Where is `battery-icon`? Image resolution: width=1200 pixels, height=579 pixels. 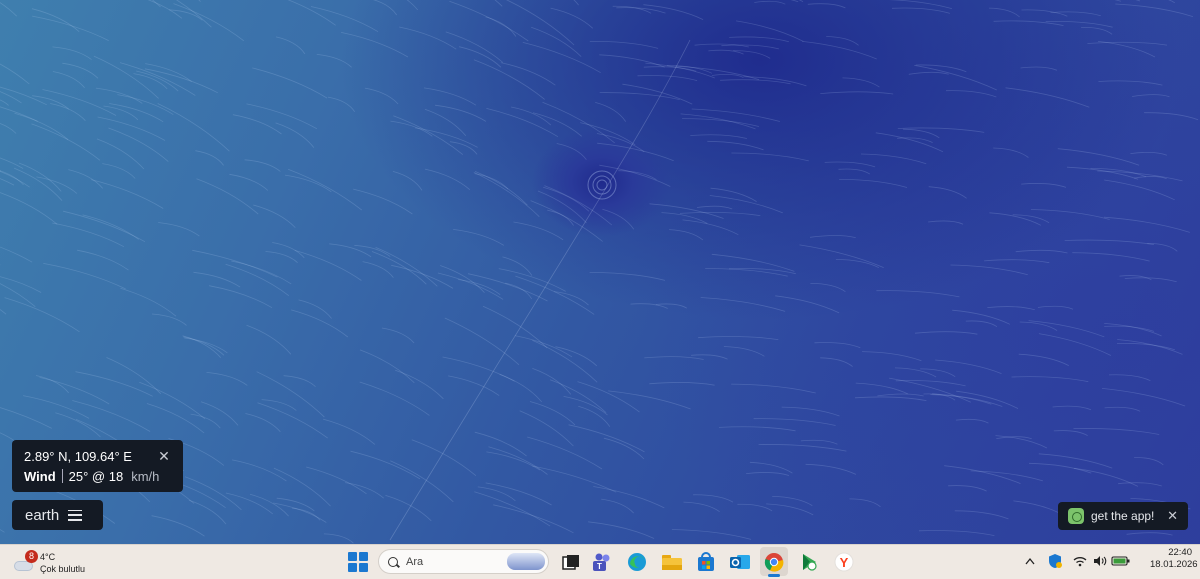
battery-icon is located at coordinates (1121, 561).